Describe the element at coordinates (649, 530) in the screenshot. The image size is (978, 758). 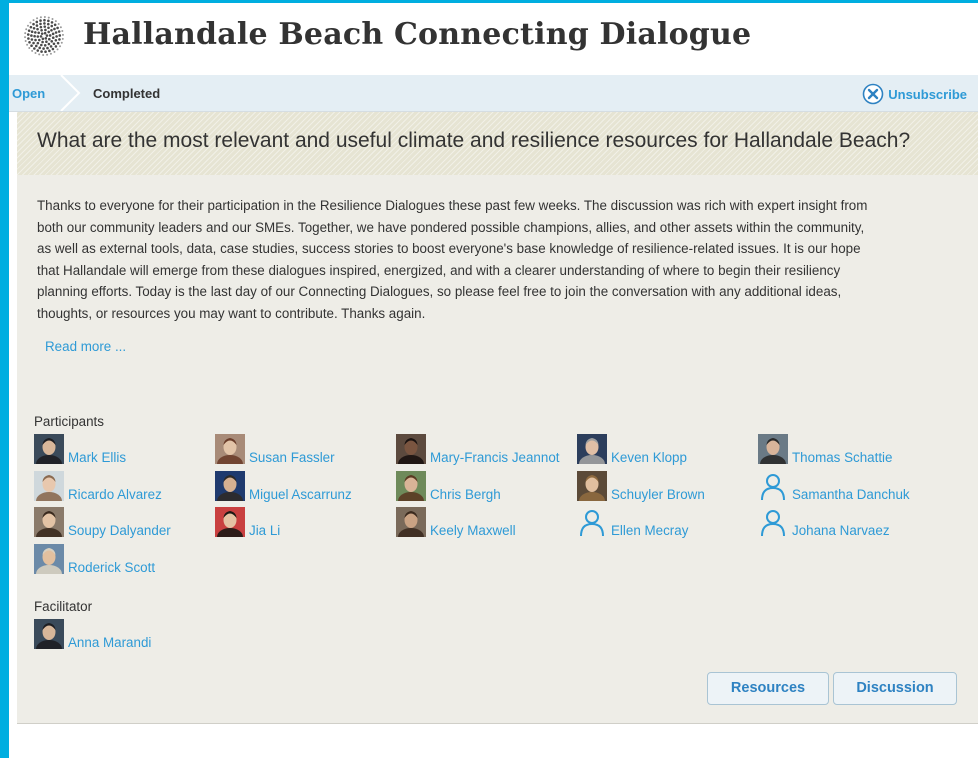
I see `participant-name-link: Ellen Mecray` at that location.